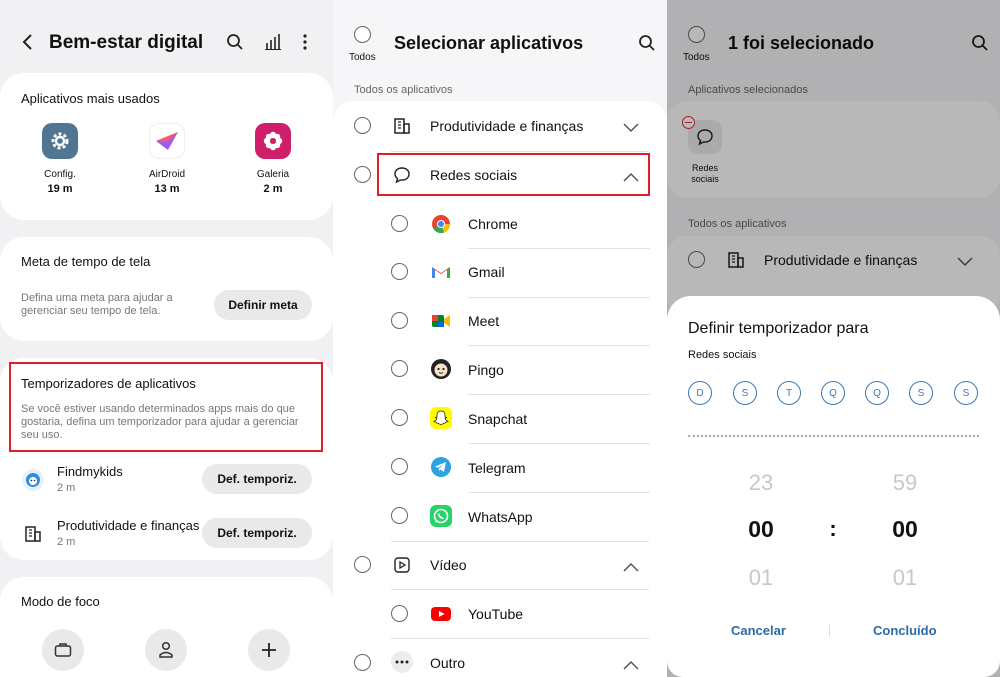  Describe the element at coordinates (833, 436) in the screenshot. I see `dotted-divider` at that location.